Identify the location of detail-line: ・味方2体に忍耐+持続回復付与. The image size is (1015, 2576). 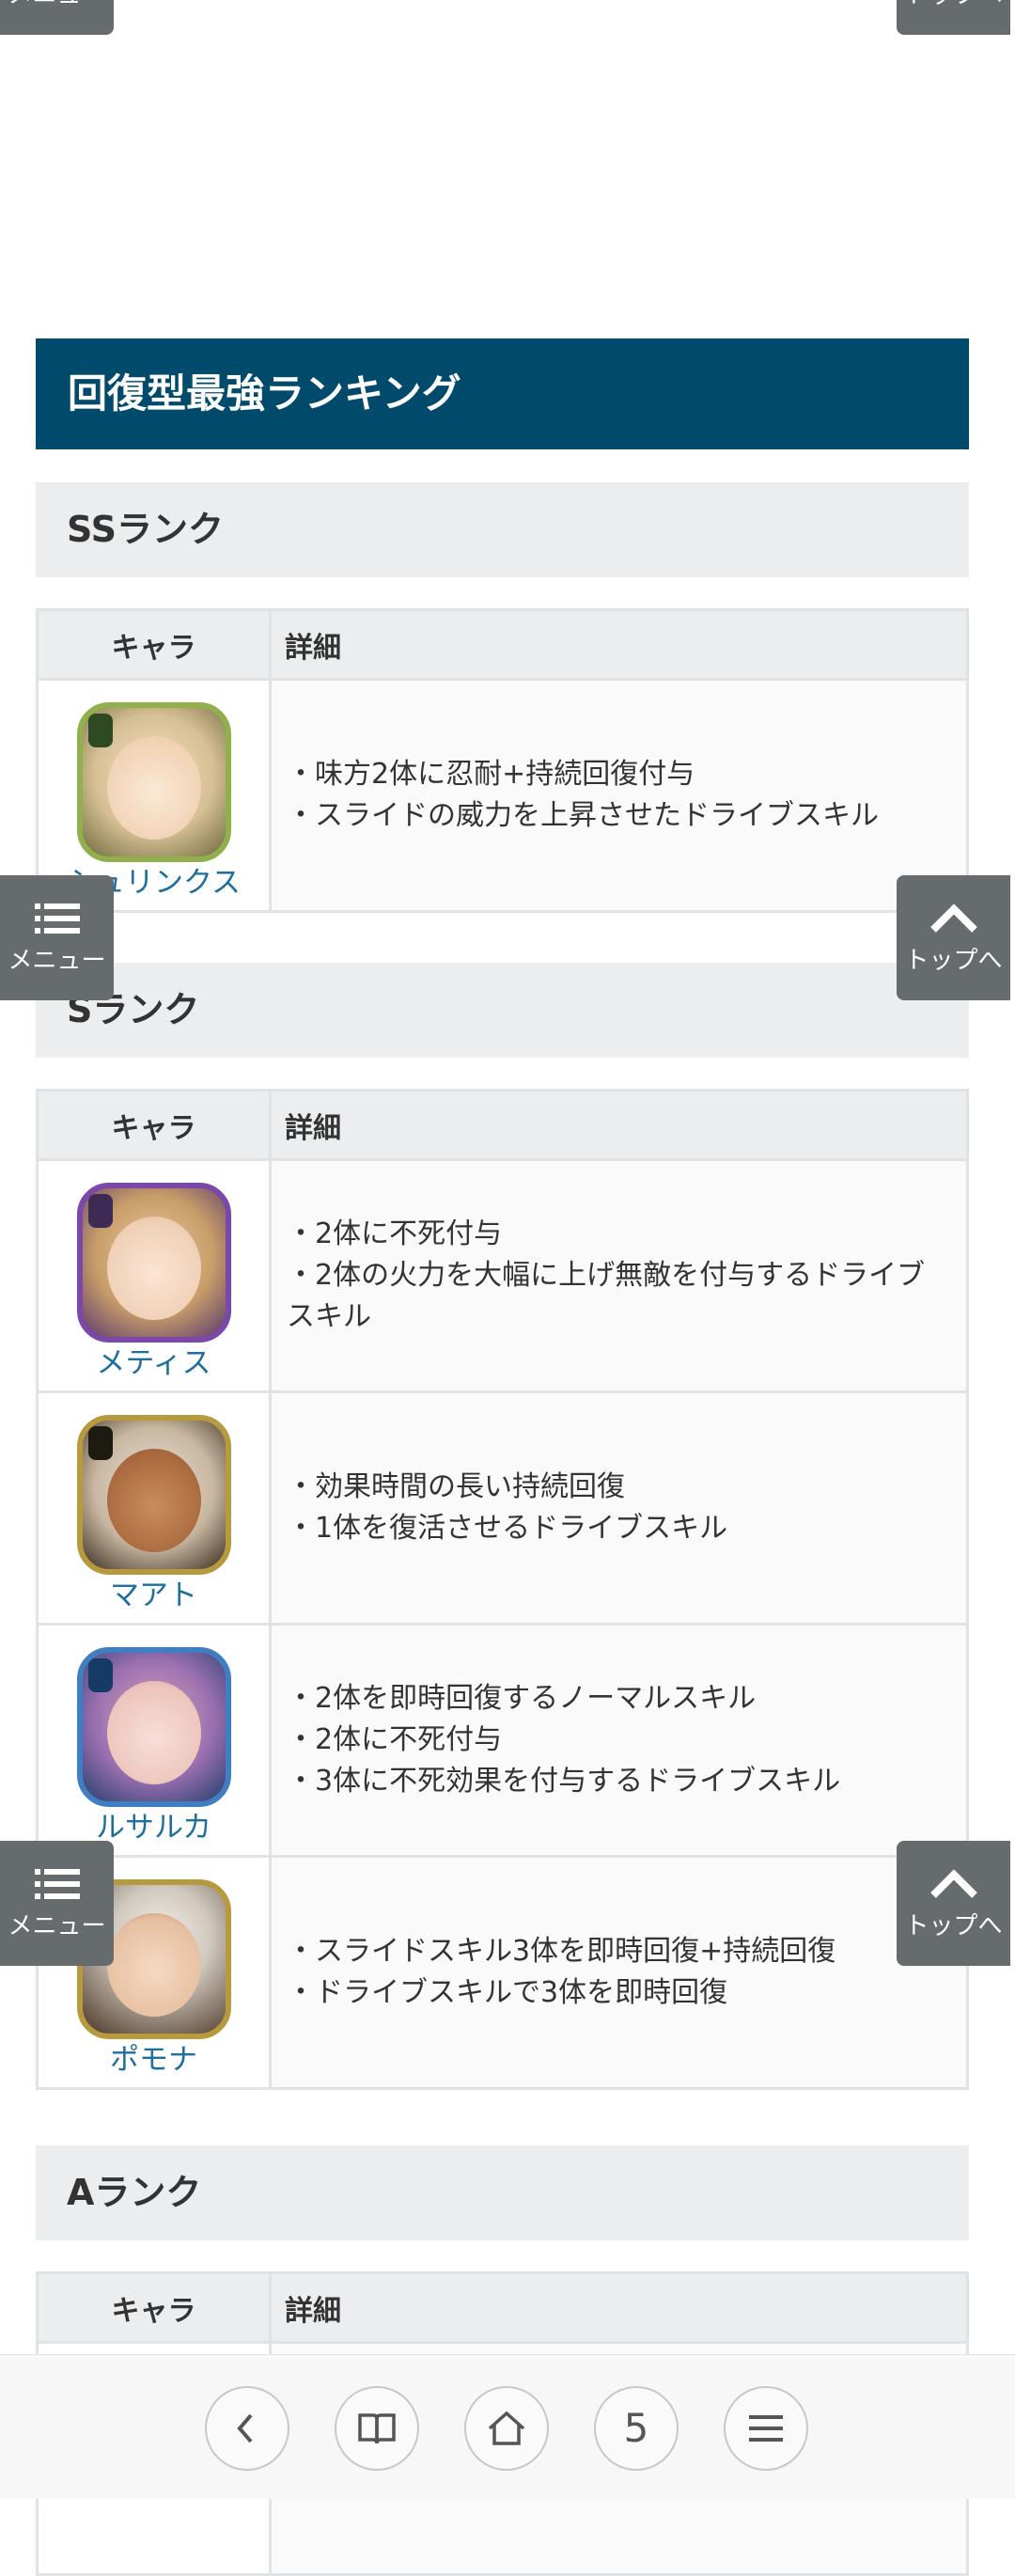
(491, 775).